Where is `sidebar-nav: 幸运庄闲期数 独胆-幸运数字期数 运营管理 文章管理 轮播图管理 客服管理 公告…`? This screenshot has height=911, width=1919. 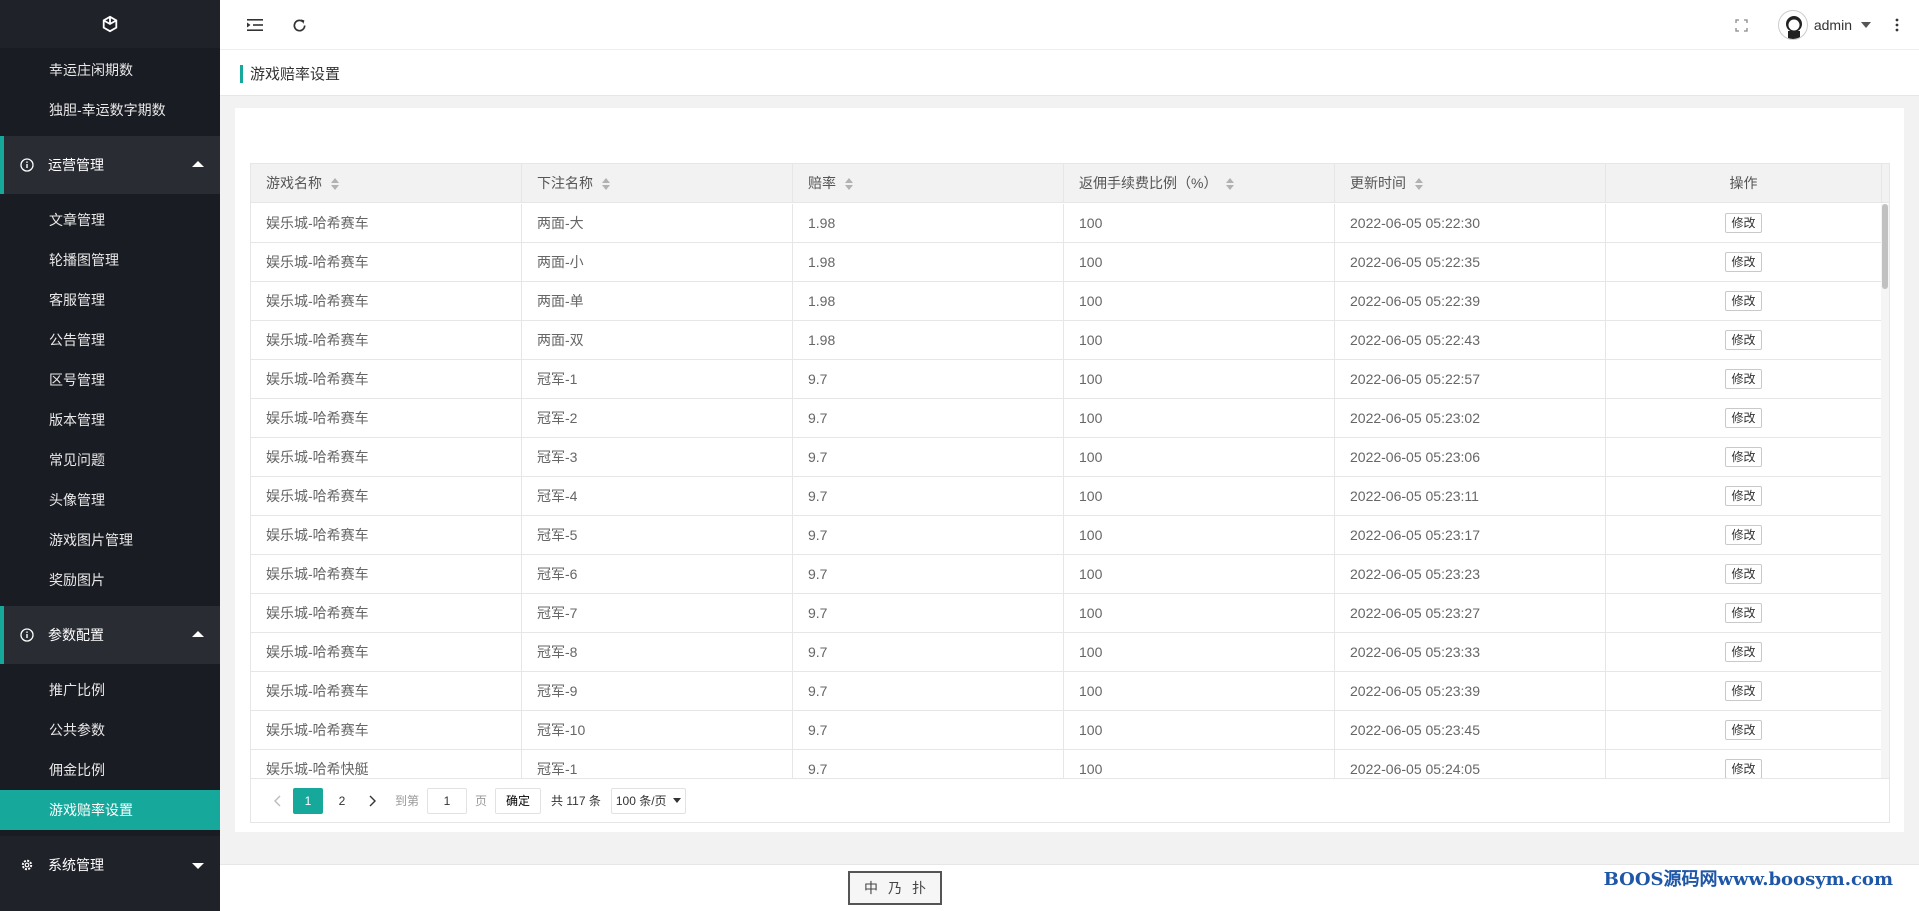 sidebar-nav: 幸运庄闲期数 独胆-幸运数字期数 运营管理 文章管理 轮播图管理 客服管理 公告… is located at coordinates (110, 479).